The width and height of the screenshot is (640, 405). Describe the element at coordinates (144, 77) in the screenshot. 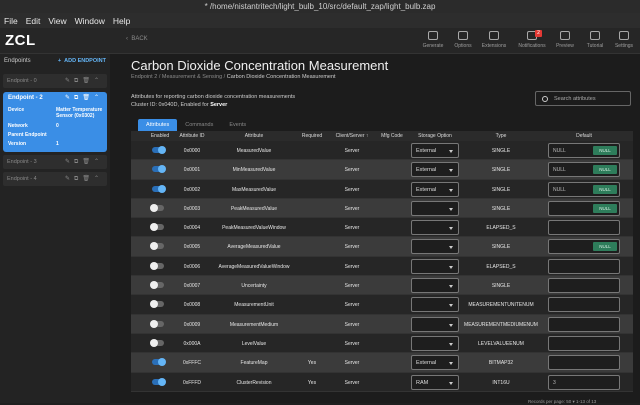

I see `breadcrumb-item: Endpoint 2` at that location.